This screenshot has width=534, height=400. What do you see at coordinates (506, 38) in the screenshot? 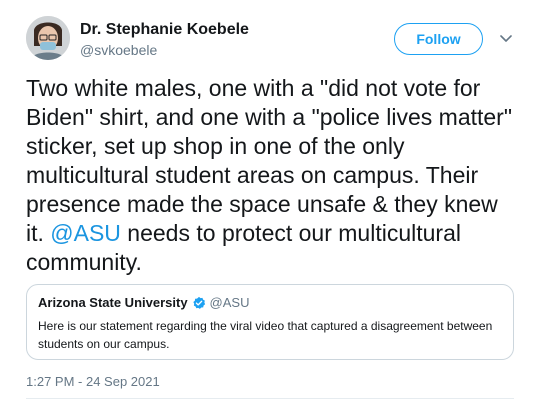
I see `chevron-down-icon` at bounding box center [506, 38].